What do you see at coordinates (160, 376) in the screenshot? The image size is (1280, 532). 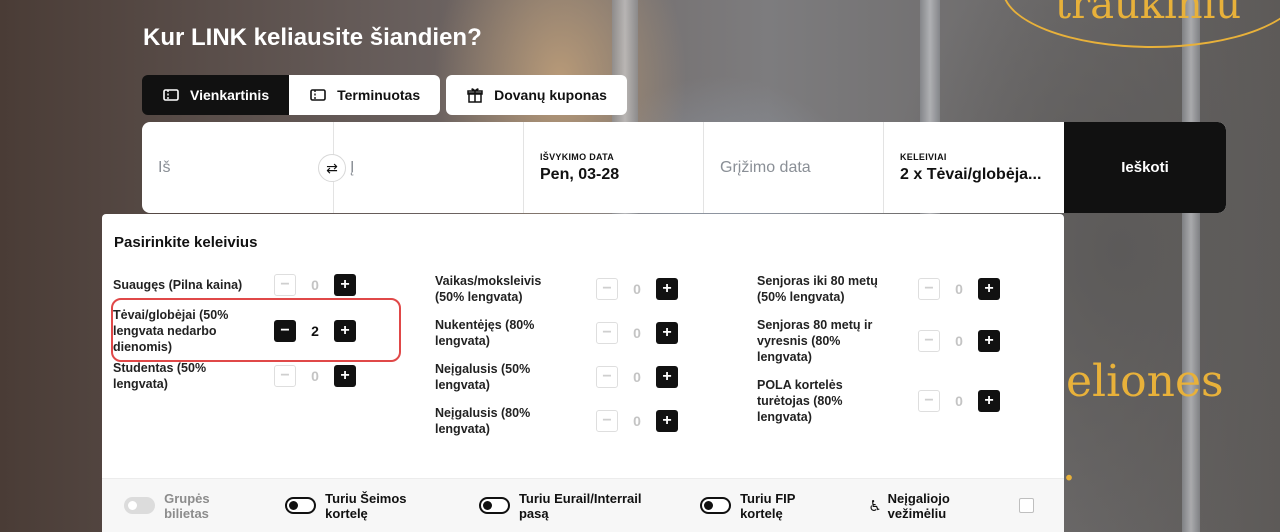 I see `passenger-label: Studentas (50% lengvata)` at bounding box center [160, 376].